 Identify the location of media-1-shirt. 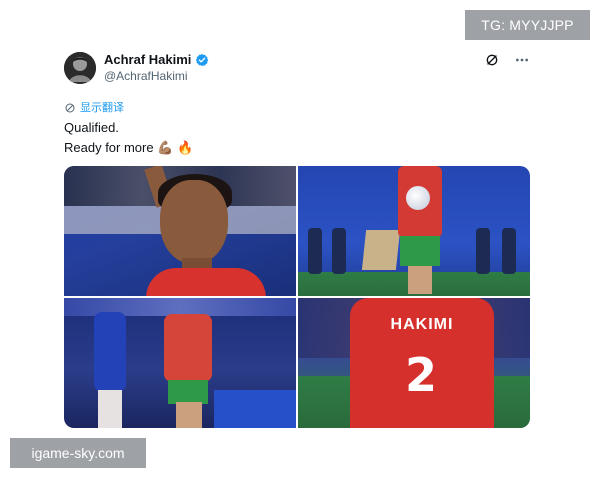
(206, 282).